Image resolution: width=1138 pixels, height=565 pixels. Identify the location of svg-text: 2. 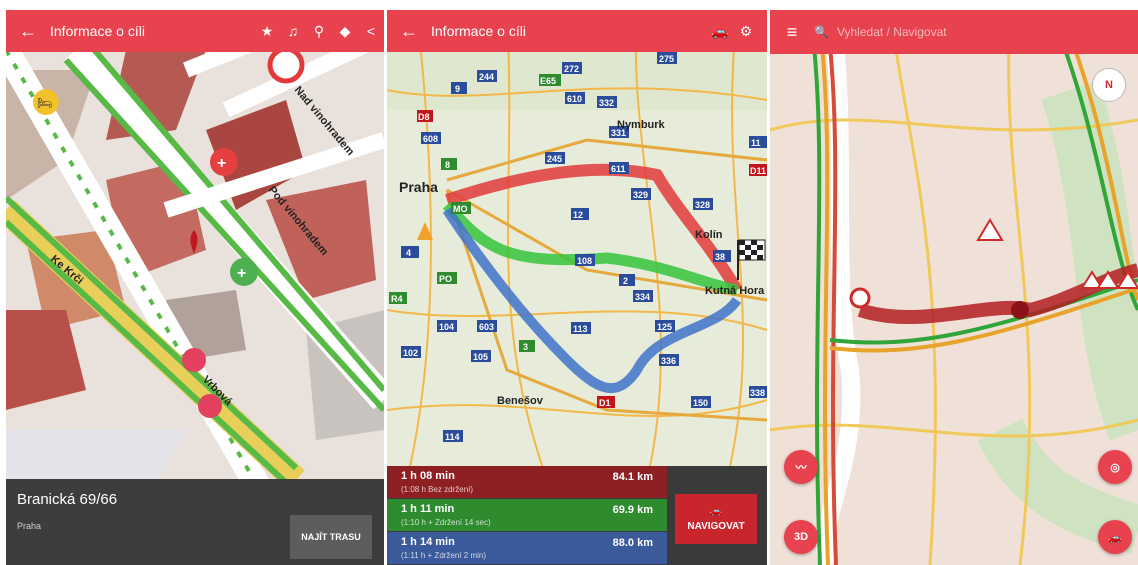
(625, 281).